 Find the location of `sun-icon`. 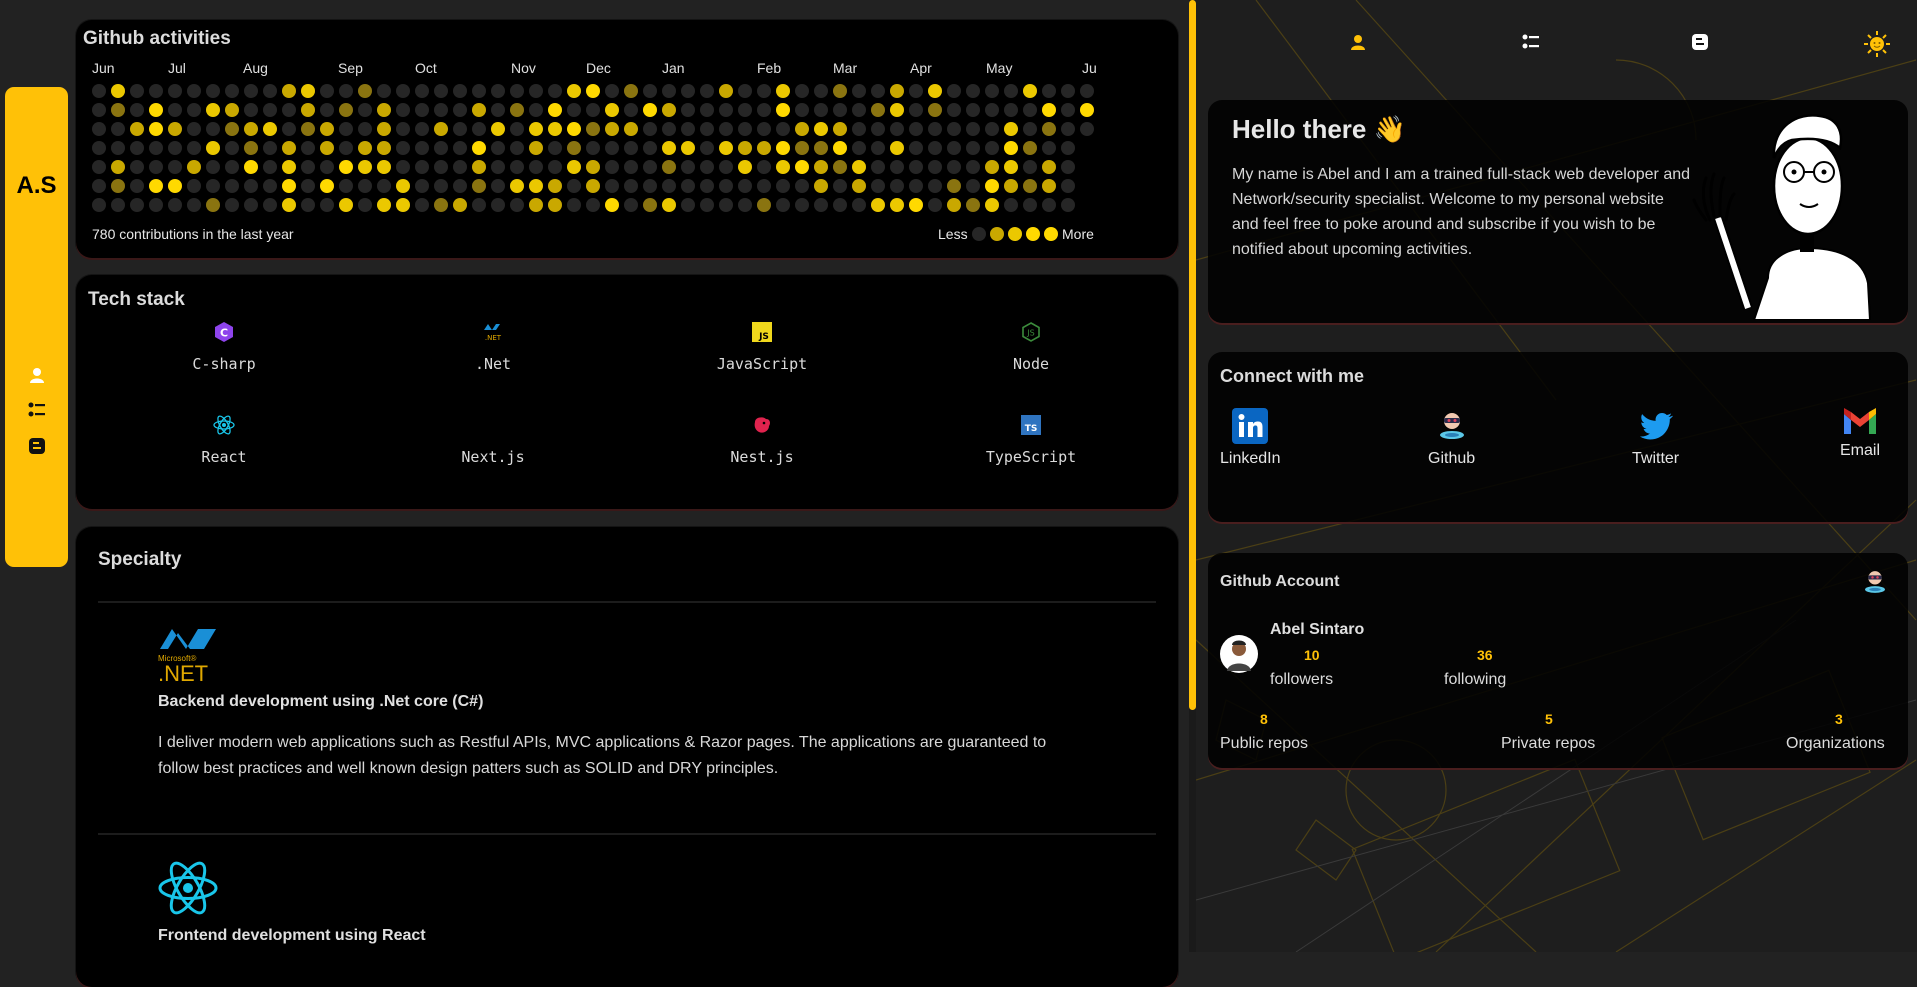

sun-icon is located at coordinates (1877, 46).